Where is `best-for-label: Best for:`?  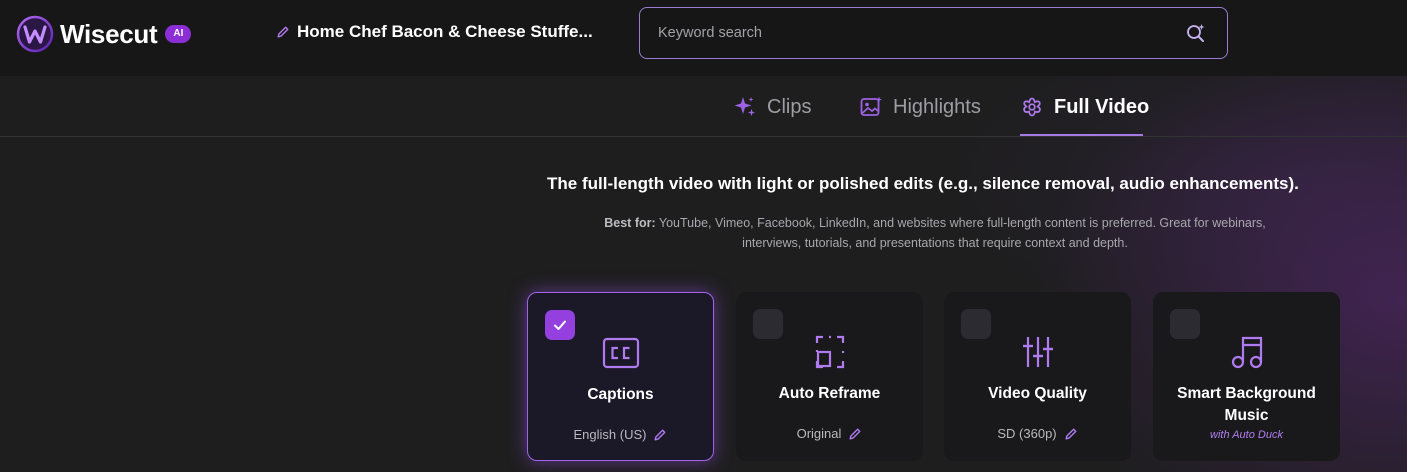
best-for-label: Best for: is located at coordinates (630, 223).